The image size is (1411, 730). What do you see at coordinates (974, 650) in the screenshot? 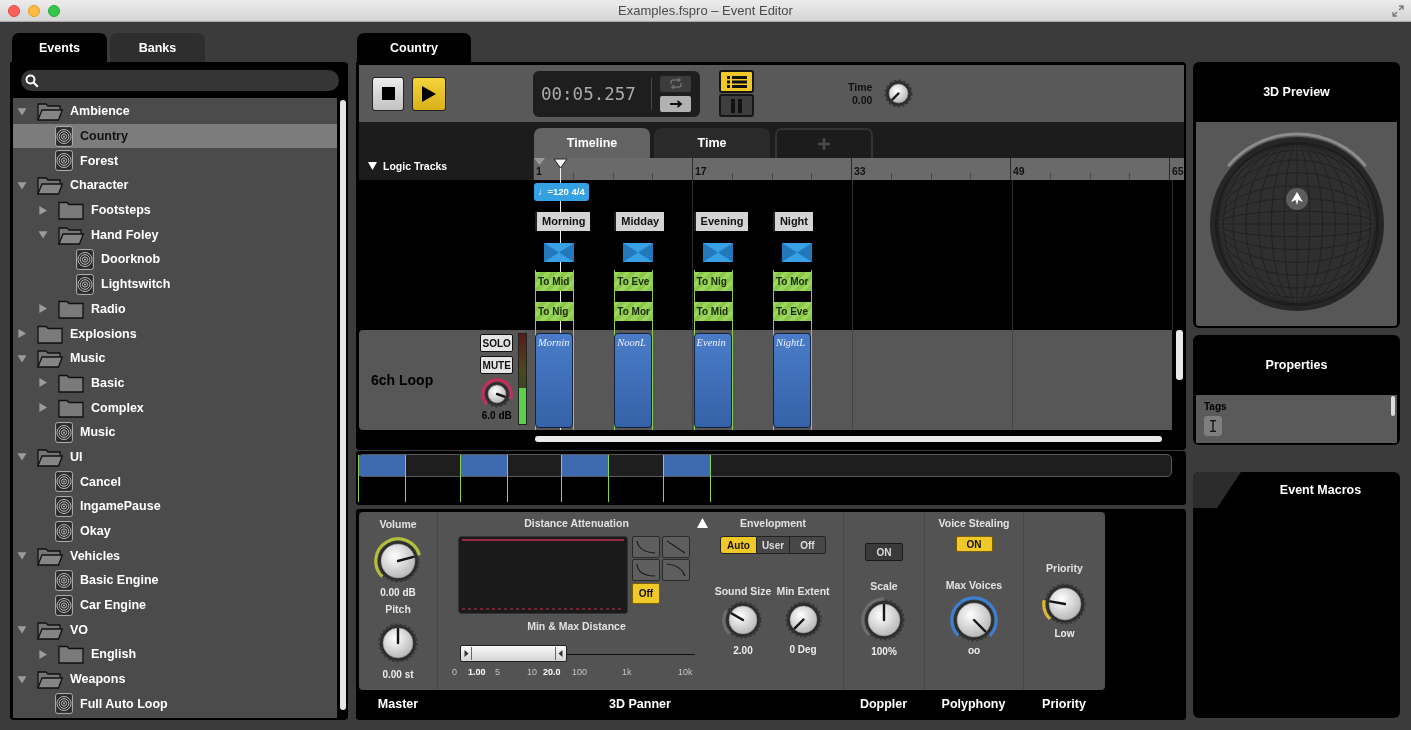
I see `parameter-value: oo` at bounding box center [974, 650].